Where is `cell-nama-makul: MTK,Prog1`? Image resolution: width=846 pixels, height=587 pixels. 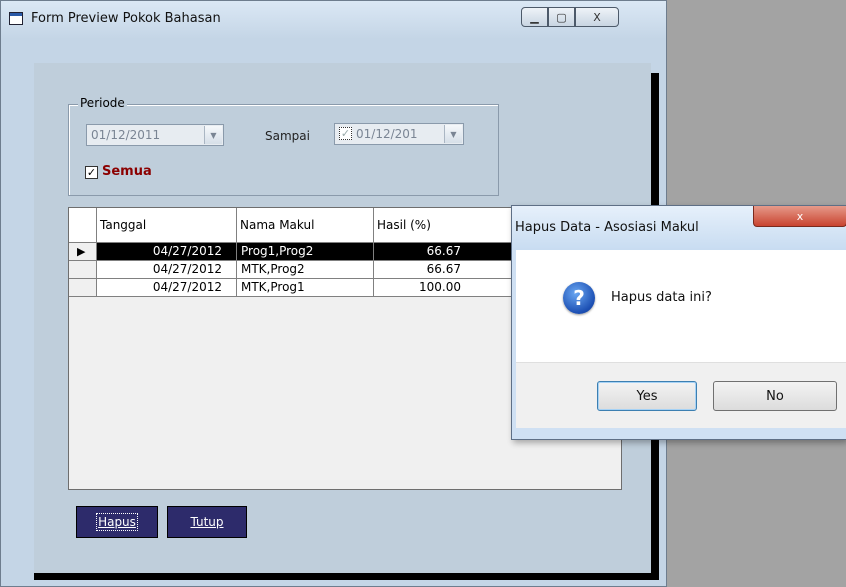 cell-nama-makul: MTK,Prog1 is located at coordinates (305, 288).